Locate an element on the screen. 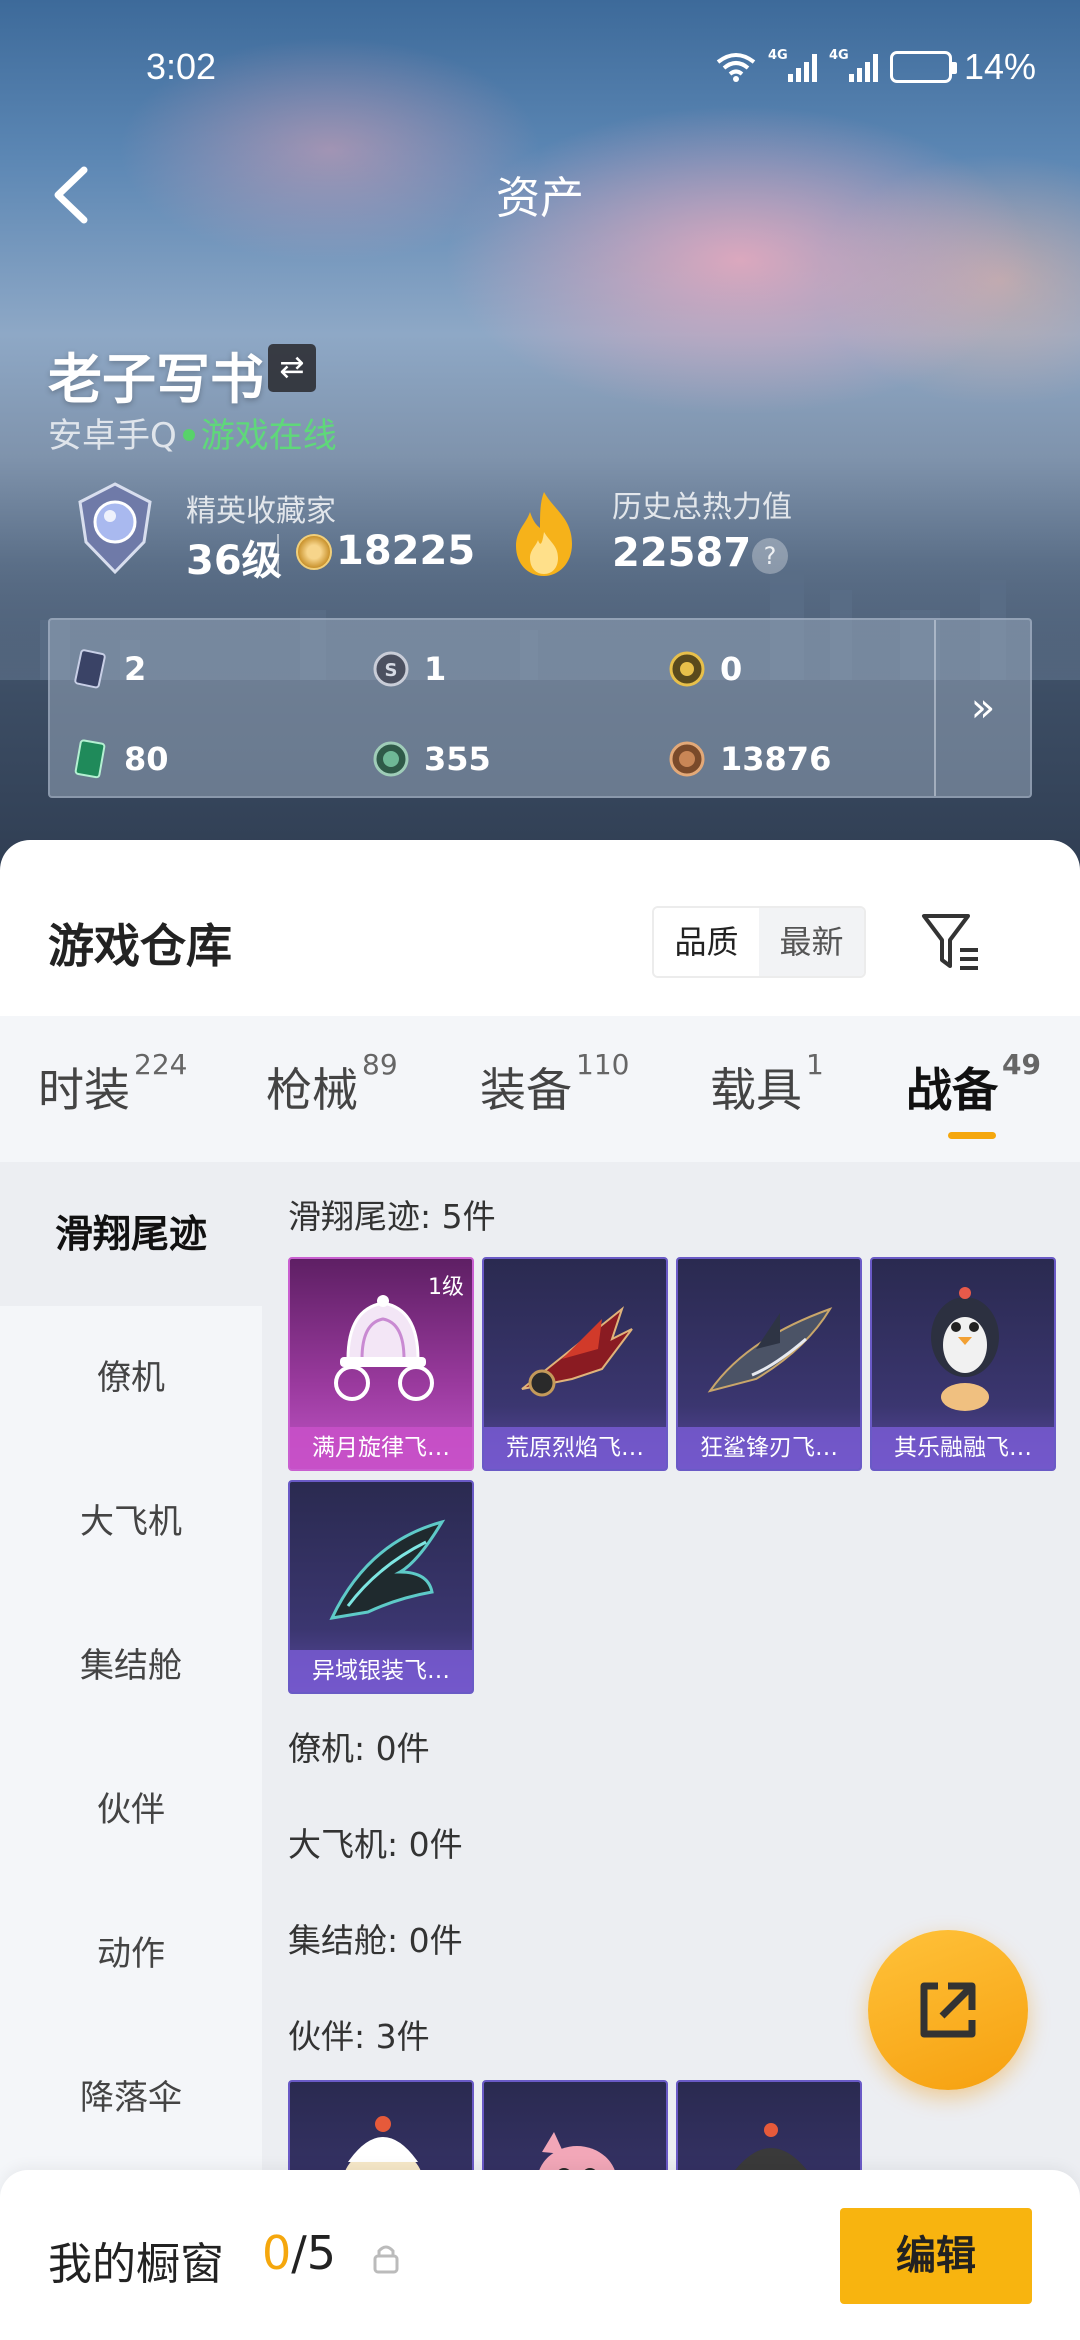 This screenshot has height=2340, width=1080. wifi-icon is located at coordinates (736, 67).